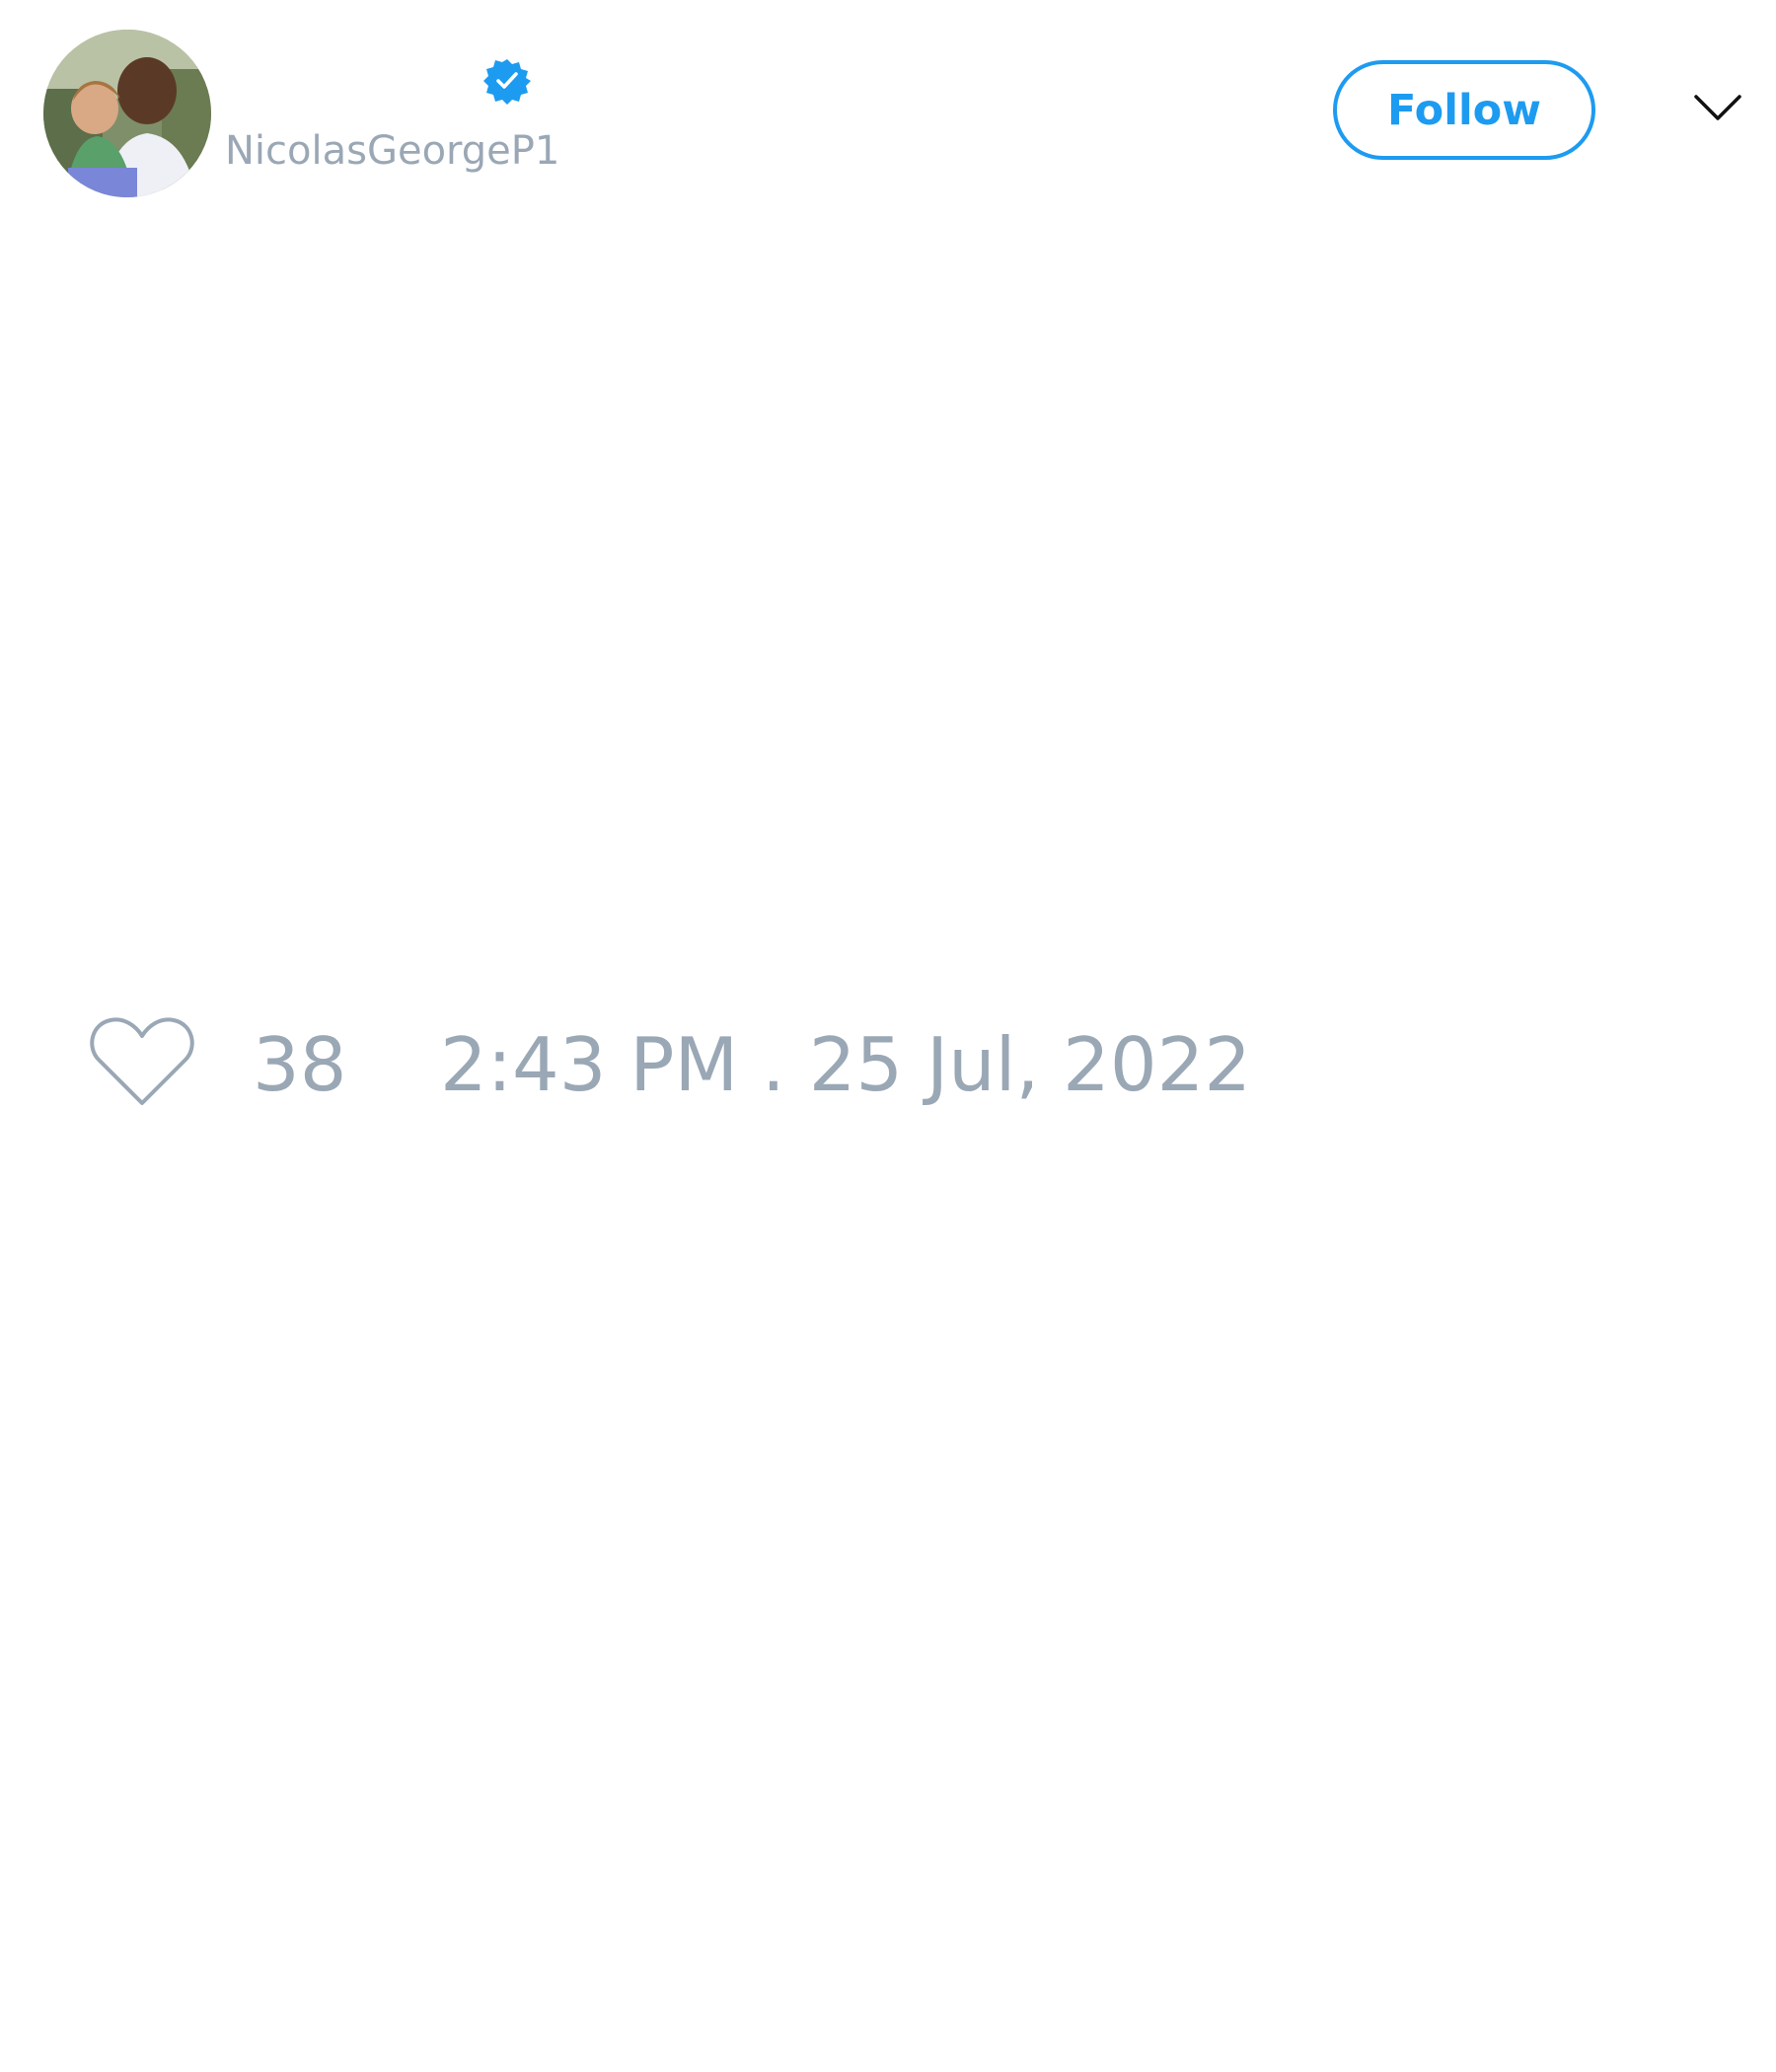  Describe the element at coordinates (142, 1061) in the screenshot. I see `heart-icon` at that location.